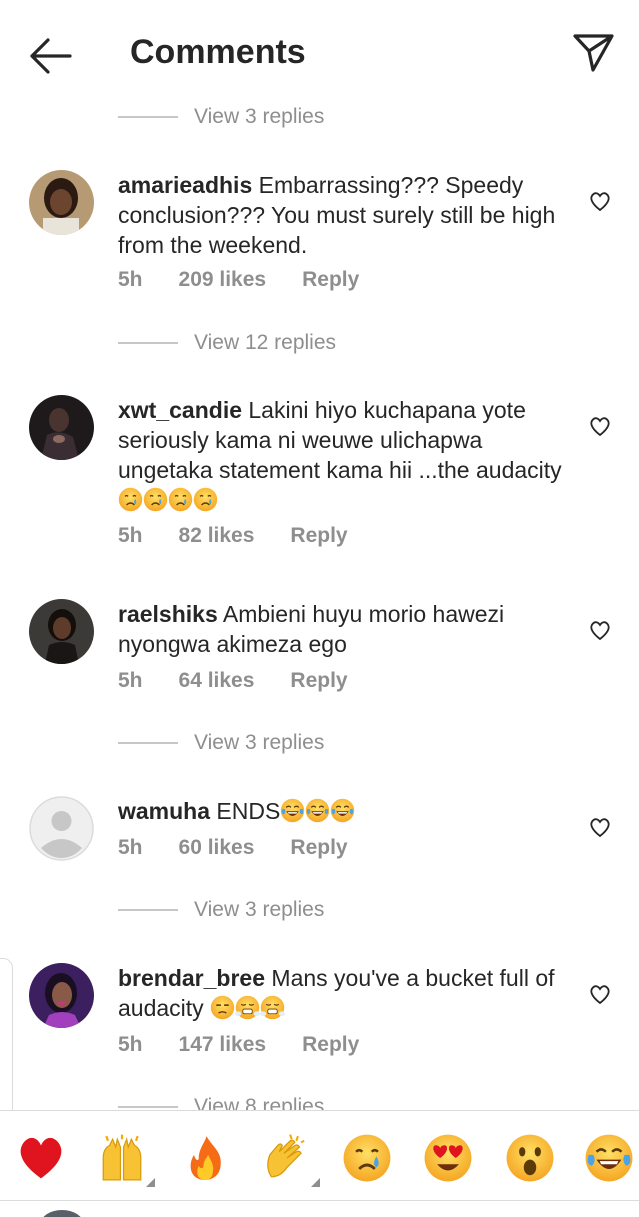 This screenshot has width=639, height=1217. Describe the element at coordinates (265, 342) in the screenshot. I see `view-replies-label: View 12 replies` at that location.